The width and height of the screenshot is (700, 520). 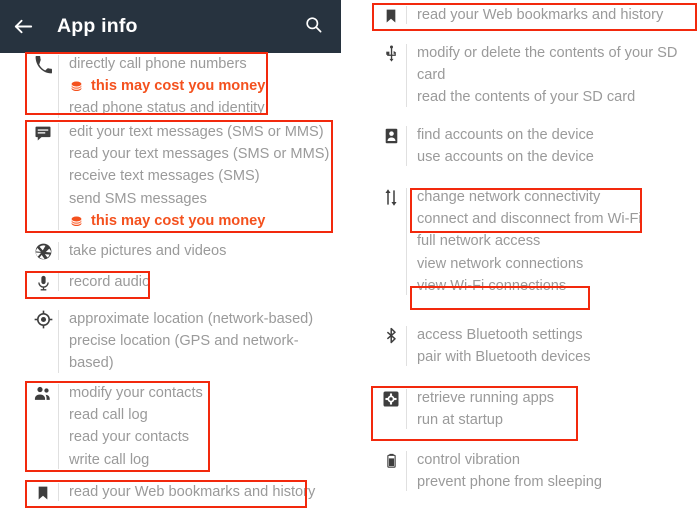 I want to click on permission-line-list: take pictures and videos, so click(x=142, y=251).